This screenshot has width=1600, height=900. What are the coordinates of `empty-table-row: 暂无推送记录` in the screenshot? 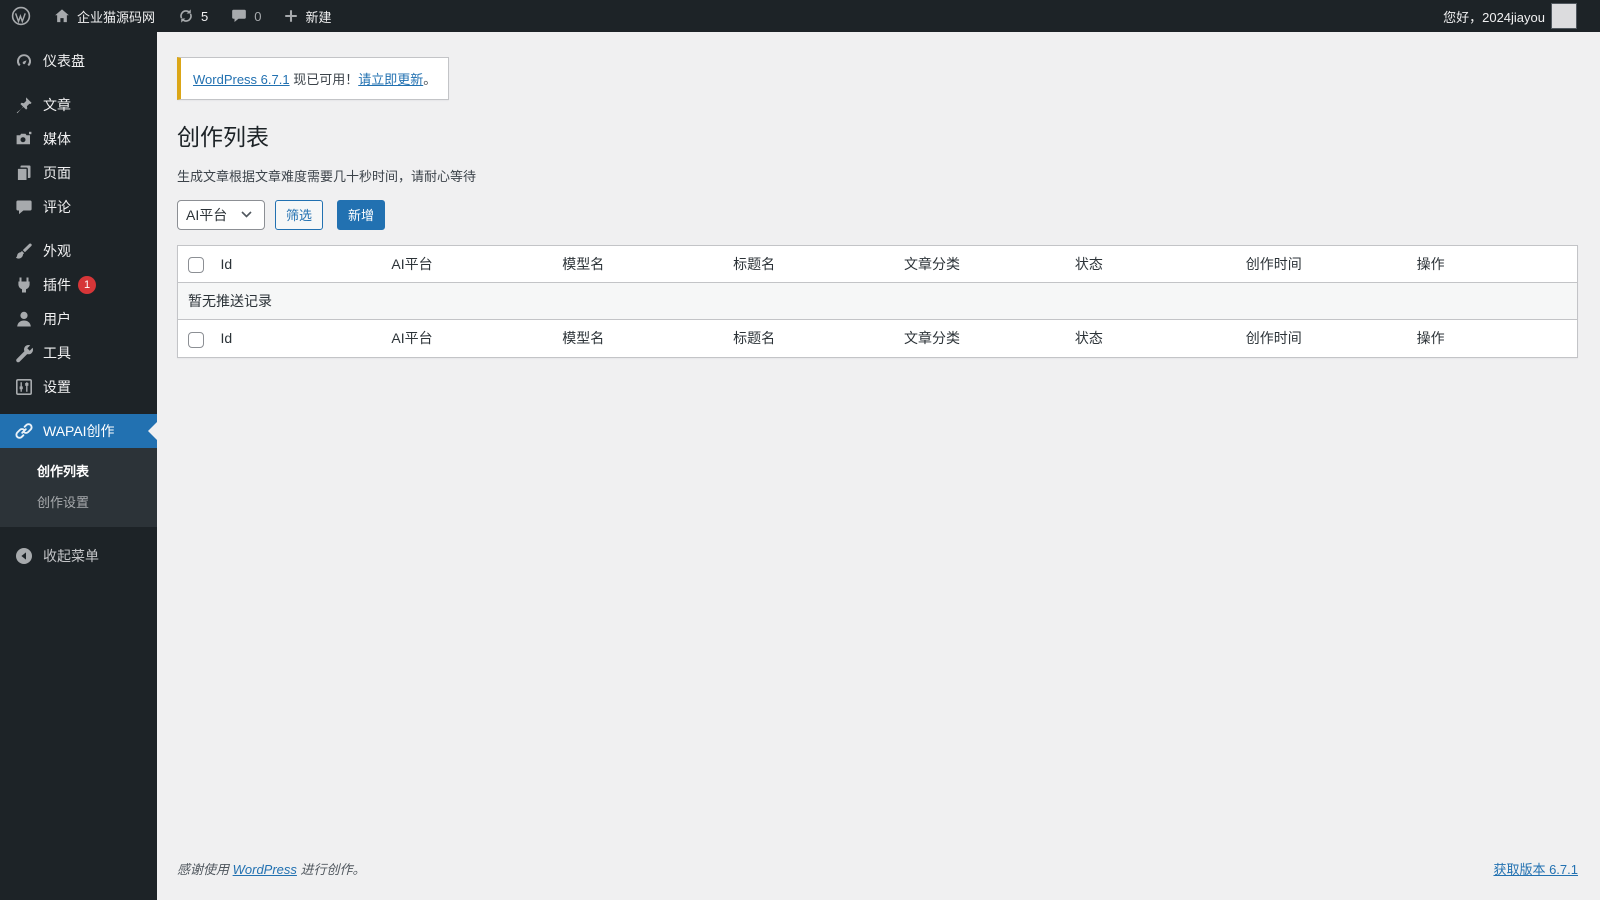 It's located at (877, 301).